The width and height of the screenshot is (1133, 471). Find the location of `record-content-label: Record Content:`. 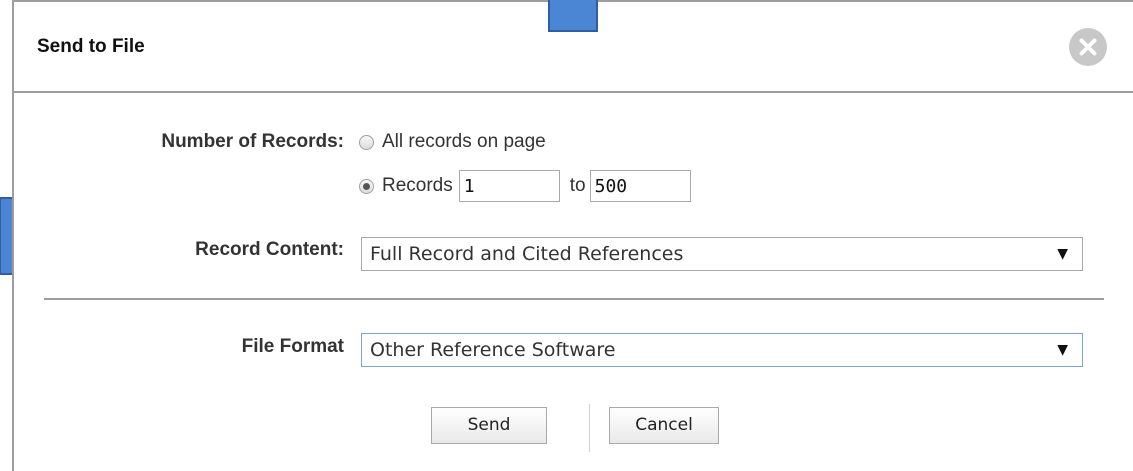

record-content-label: Record Content: is located at coordinates (269, 249).